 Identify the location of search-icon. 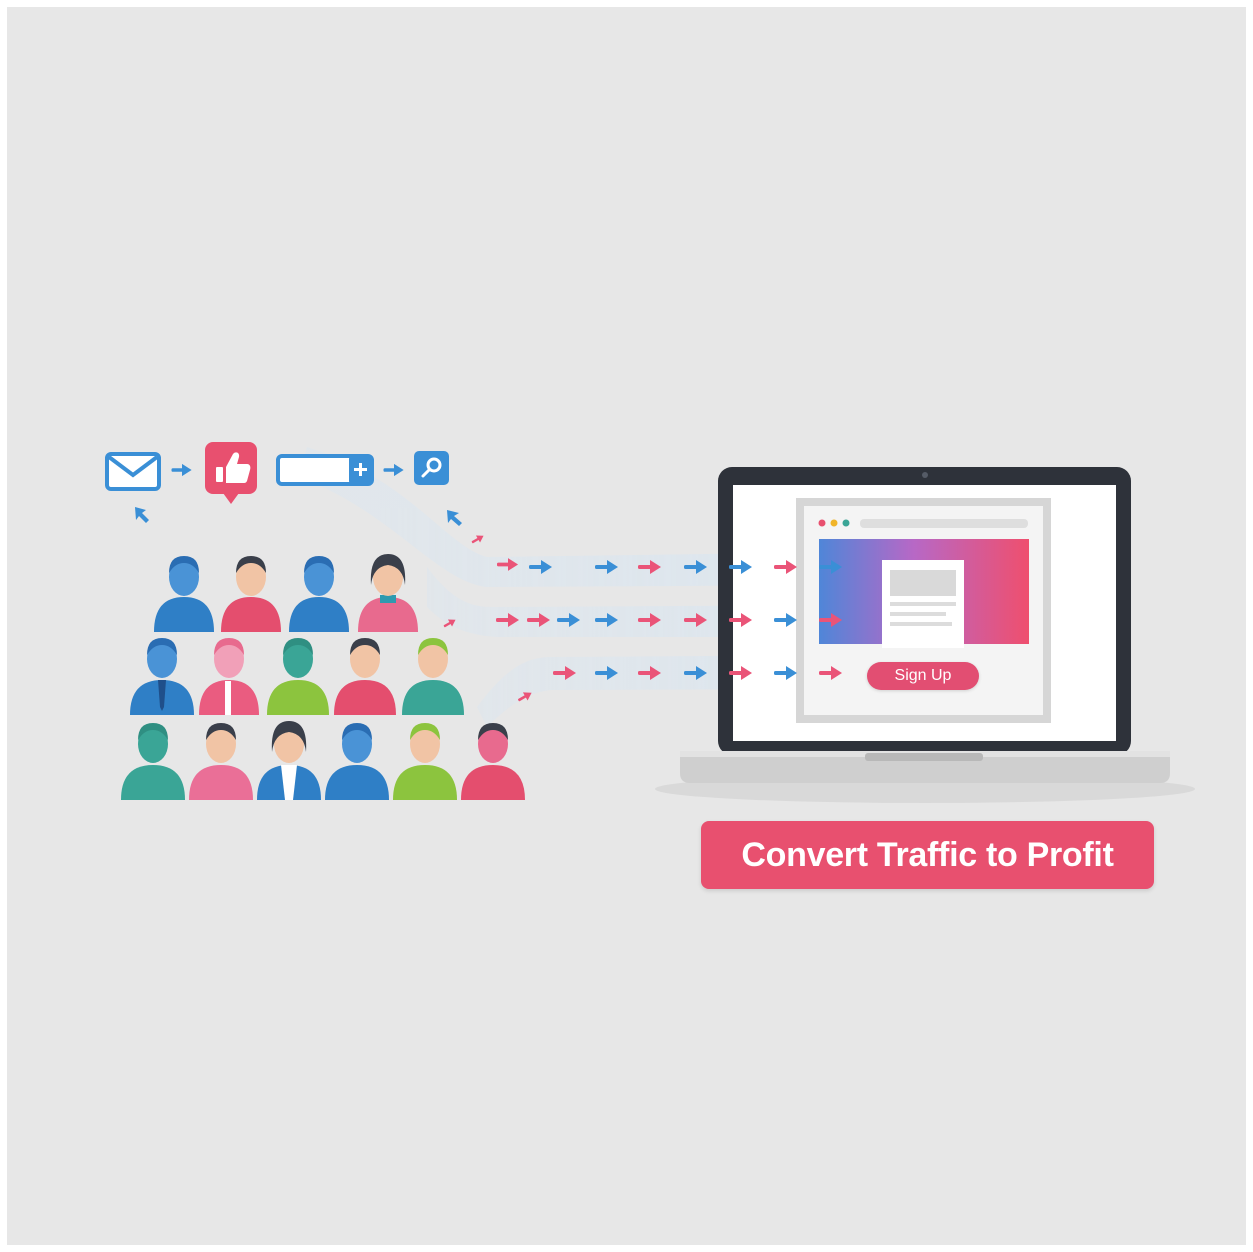
(431, 468).